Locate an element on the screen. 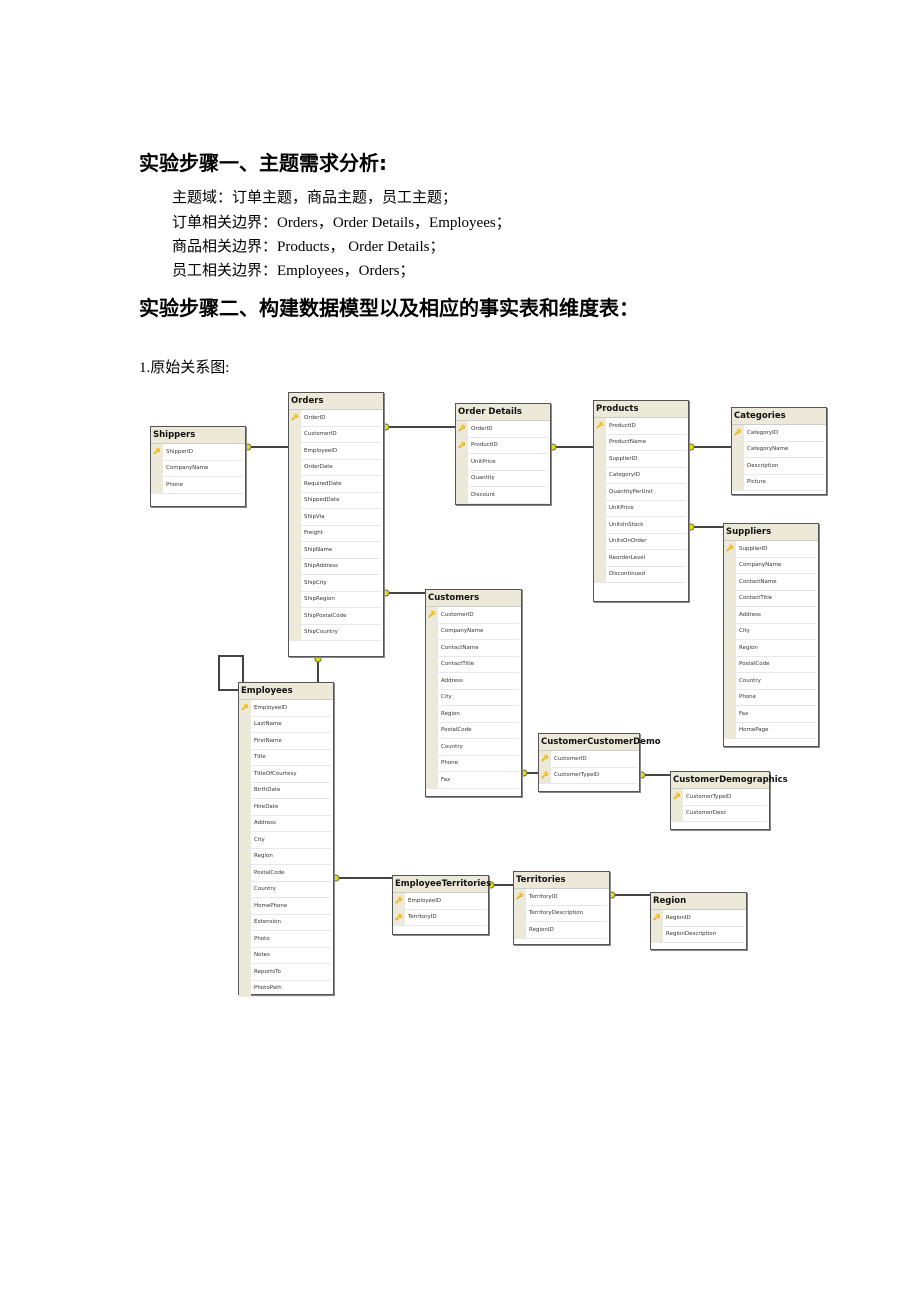 The image size is (920, 1302). table-field-row: ProductName is located at coordinates (640, 442).